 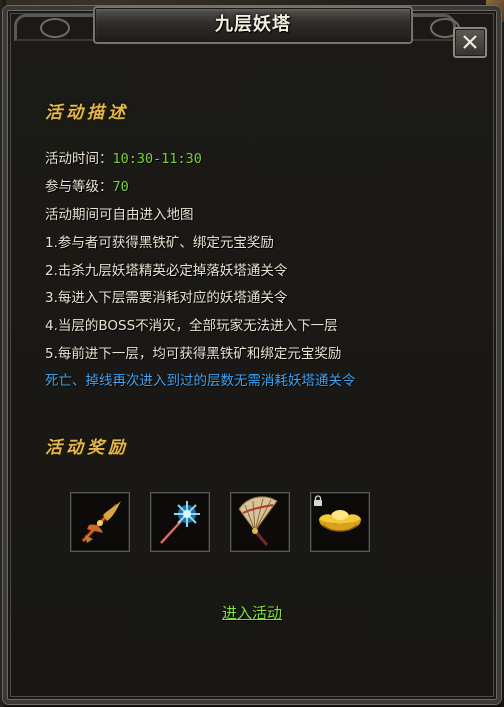 What do you see at coordinates (157, 159) in the screenshot?
I see `activity-time-value: 10:30-11:30` at bounding box center [157, 159].